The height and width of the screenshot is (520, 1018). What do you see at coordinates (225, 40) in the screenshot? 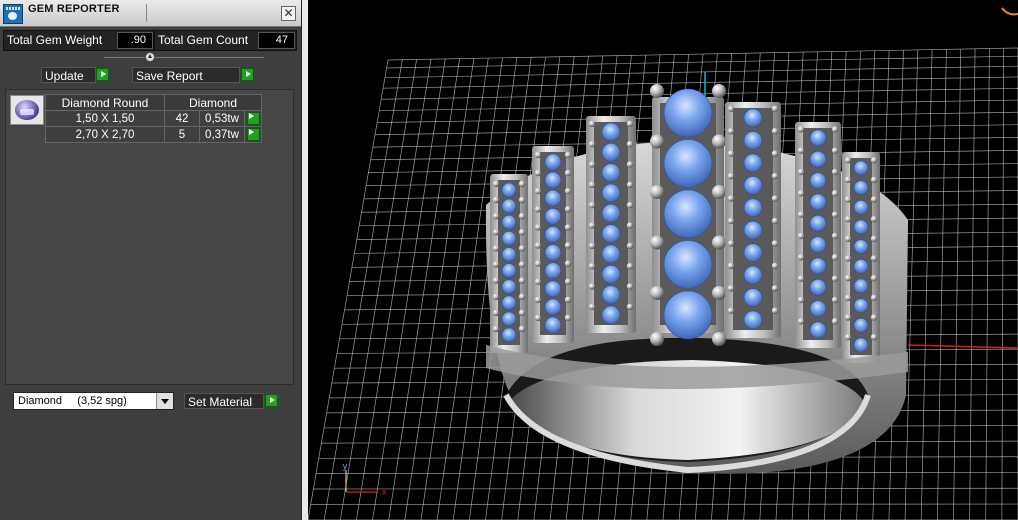
I see `total-count-group: Total Gem Count 47` at bounding box center [225, 40].